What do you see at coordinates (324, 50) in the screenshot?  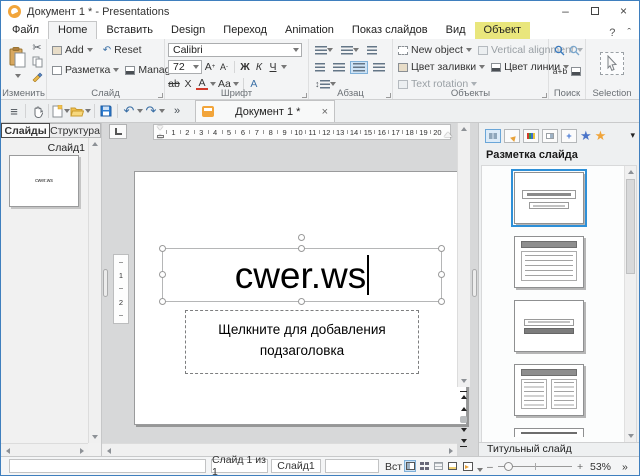 I see `bullets-button` at bounding box center [324, 50].